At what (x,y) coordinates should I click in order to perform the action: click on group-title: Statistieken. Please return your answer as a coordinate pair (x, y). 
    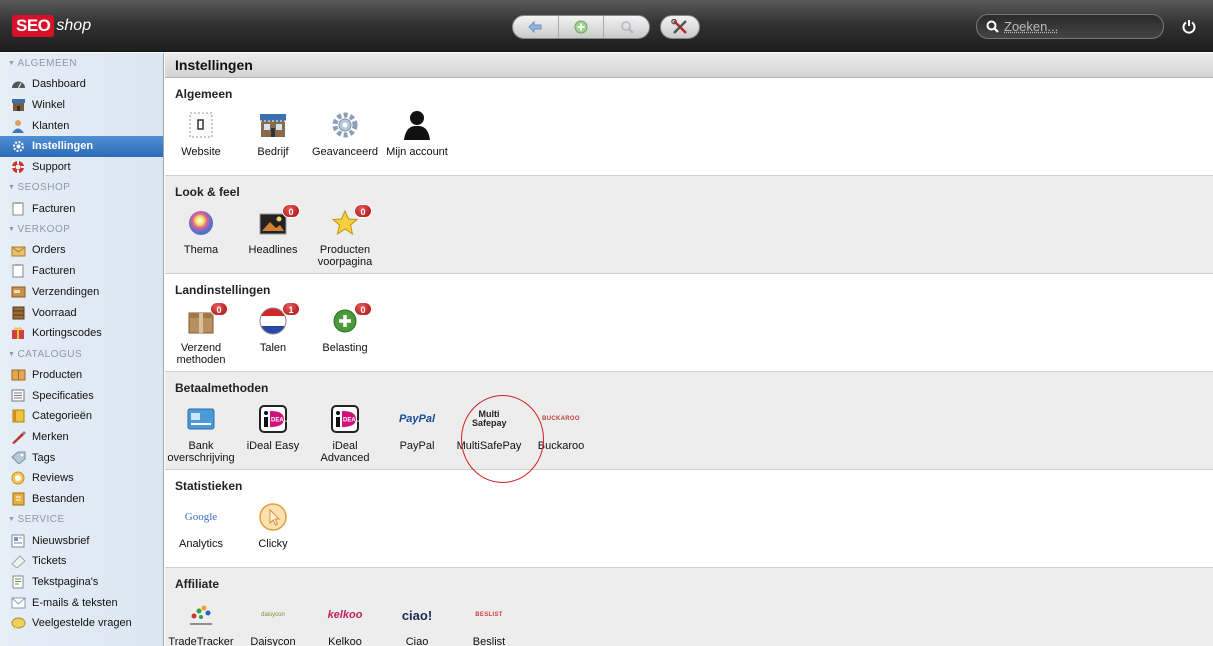
    Looking at the image, I should click on (209, 486).